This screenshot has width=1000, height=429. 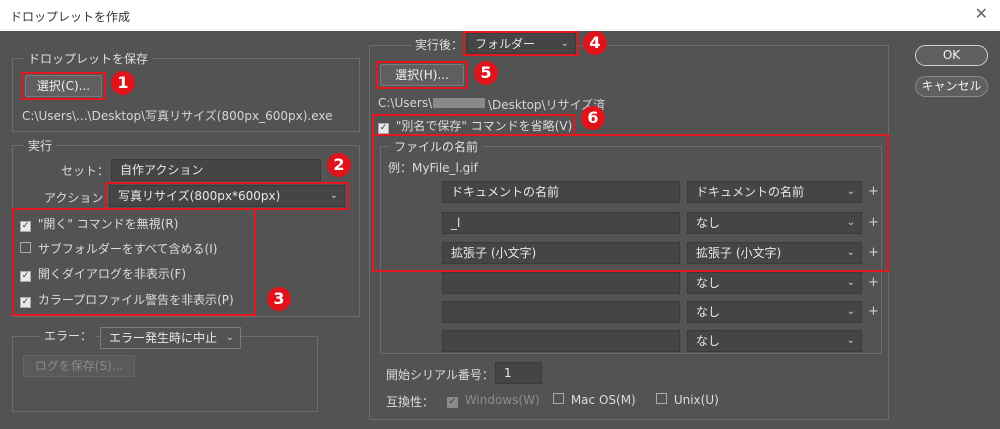 What do you see at coordinates (603, 400) in the screenshot?
I see `compat-mac-label: Mac OS(M)` at bounding box center [603, 400].